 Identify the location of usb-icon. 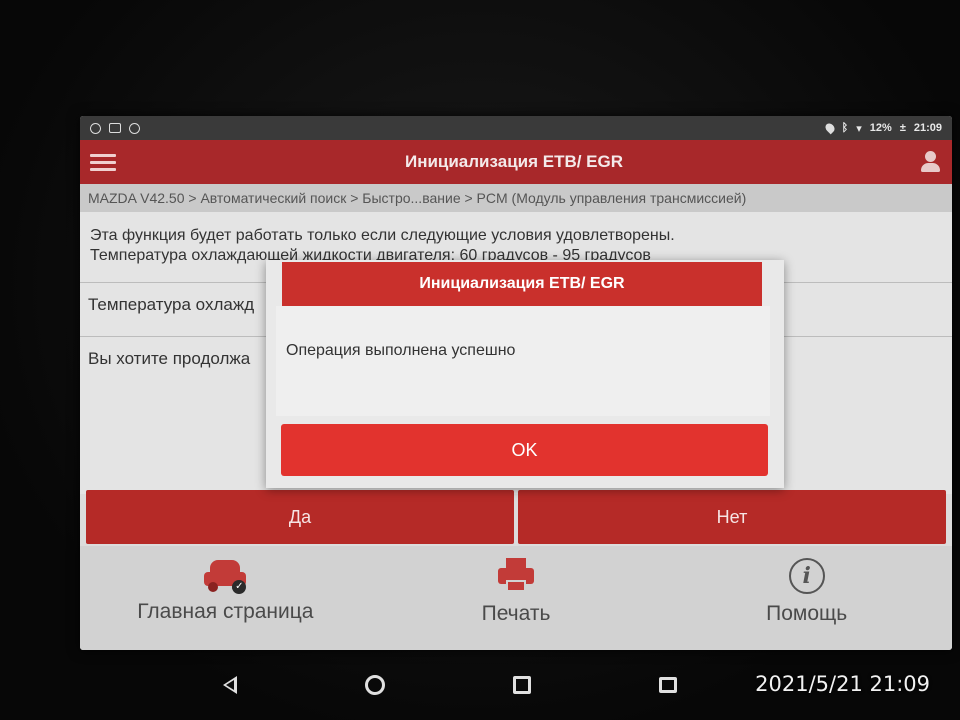
(95, 128).